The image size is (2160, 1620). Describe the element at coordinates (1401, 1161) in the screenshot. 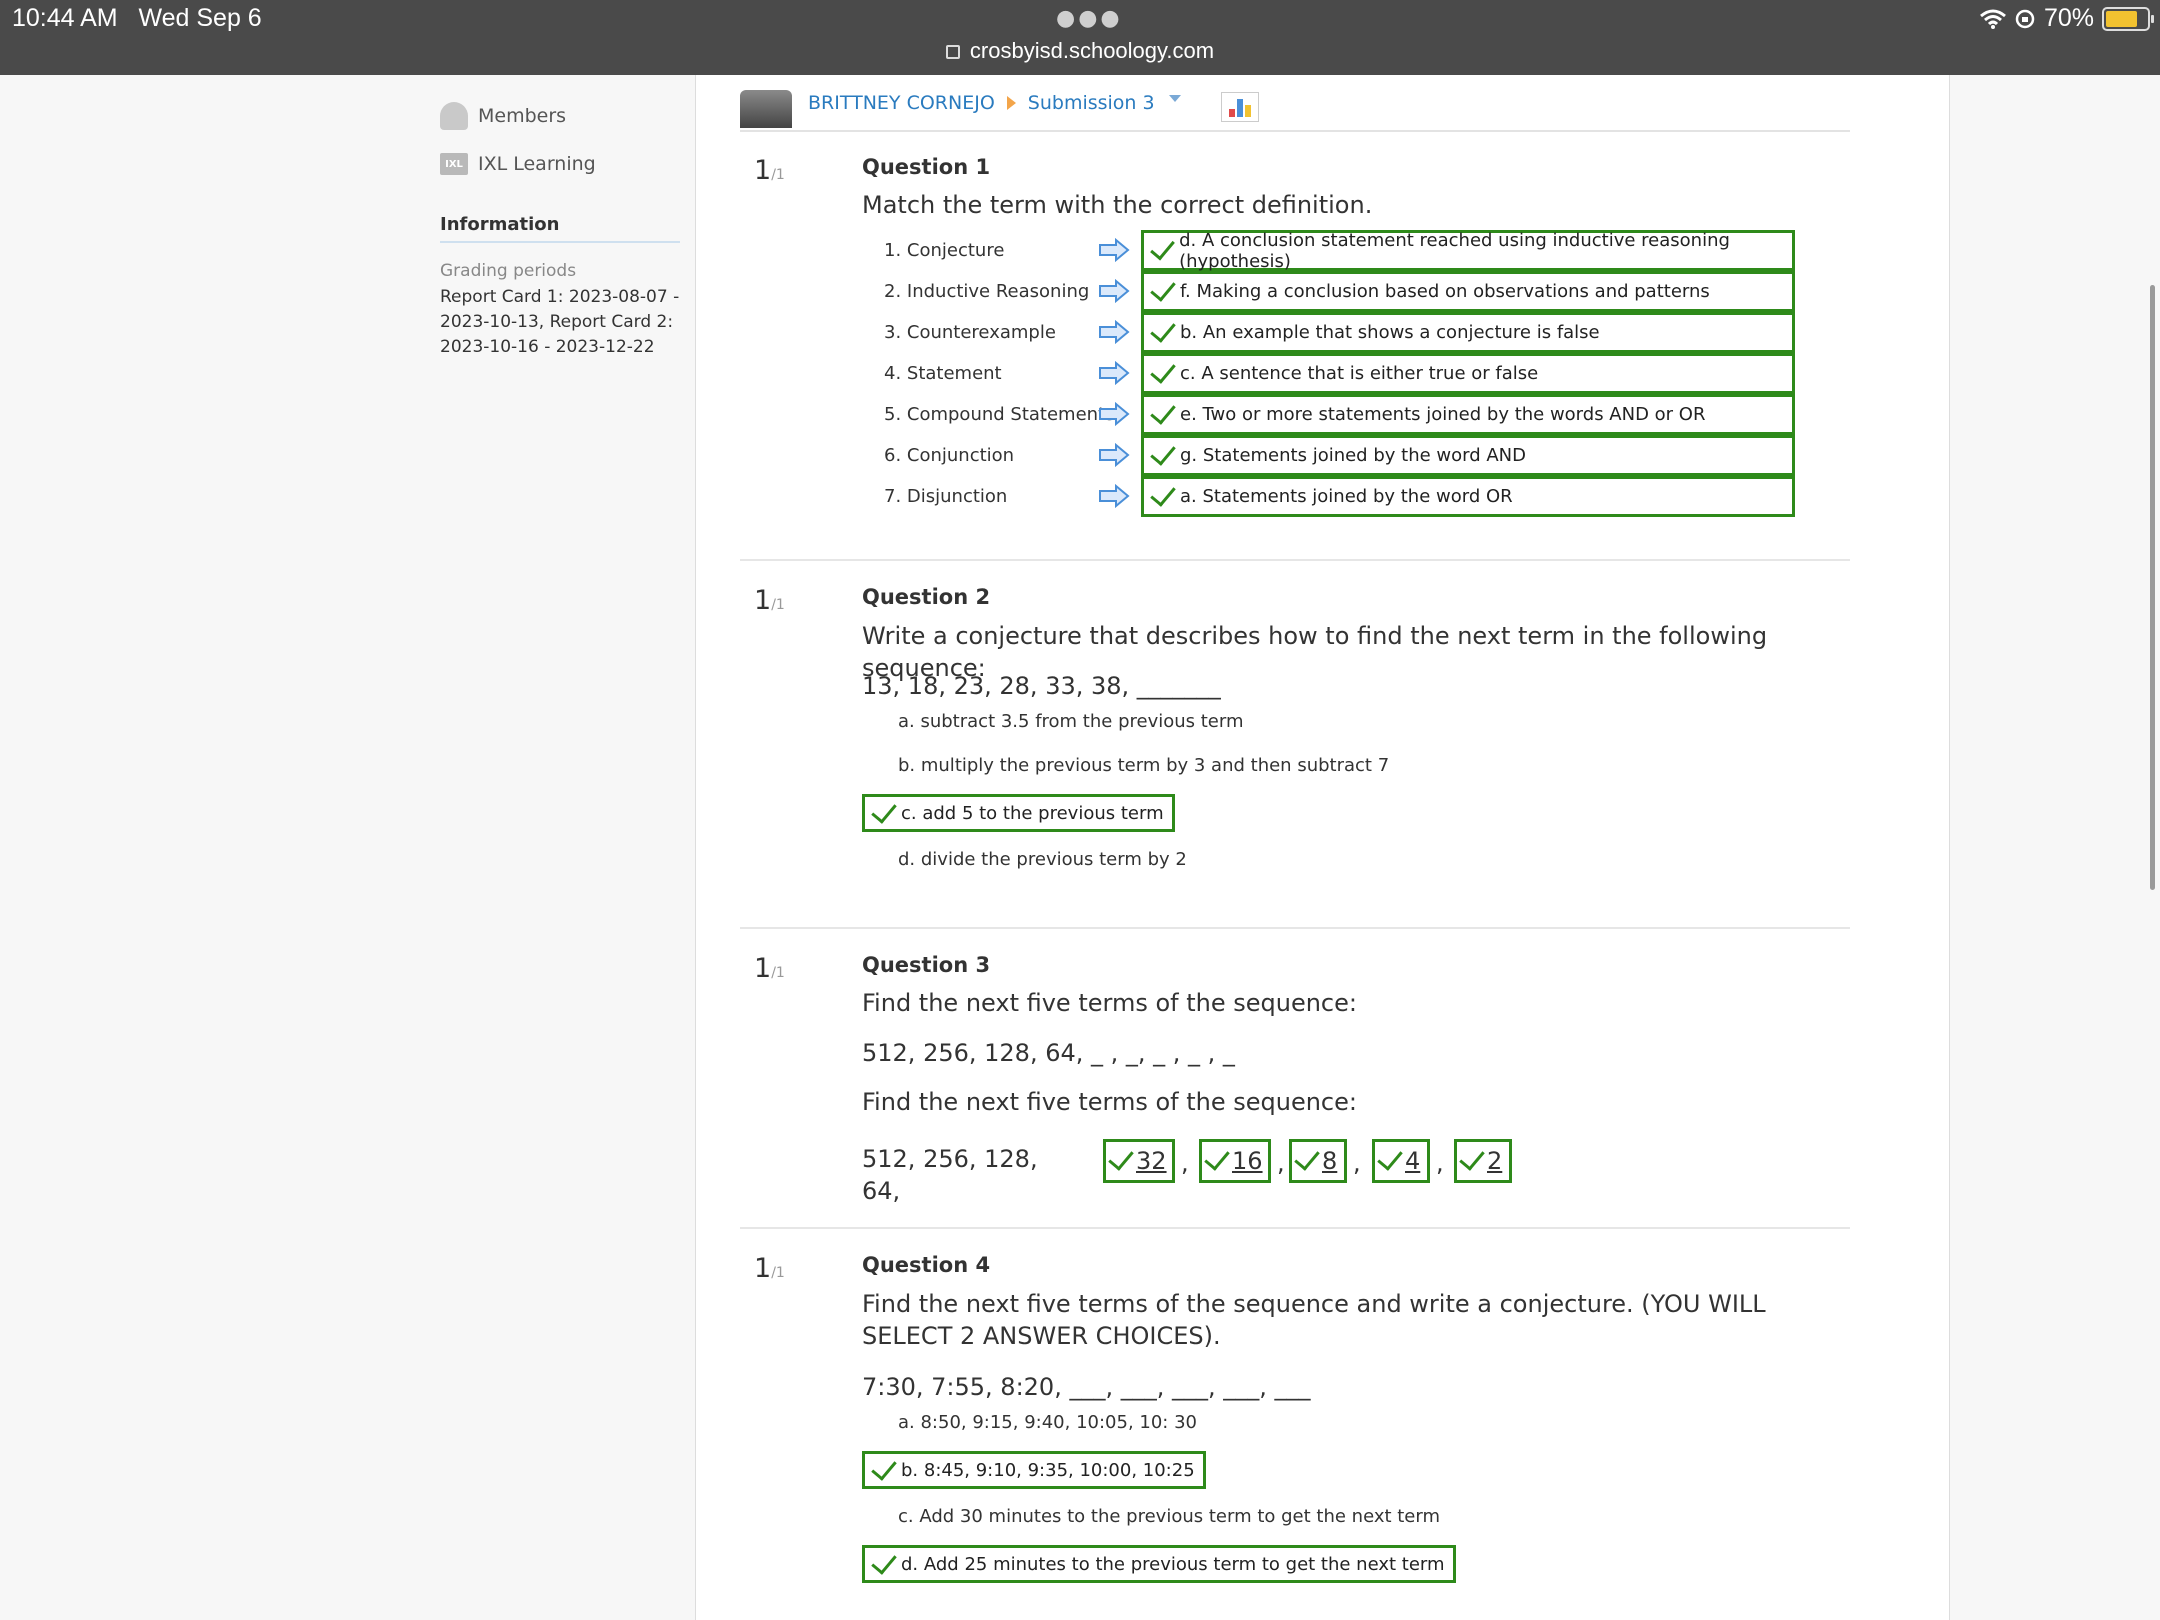

I see `fill-in-answer-box: 4` at that location.